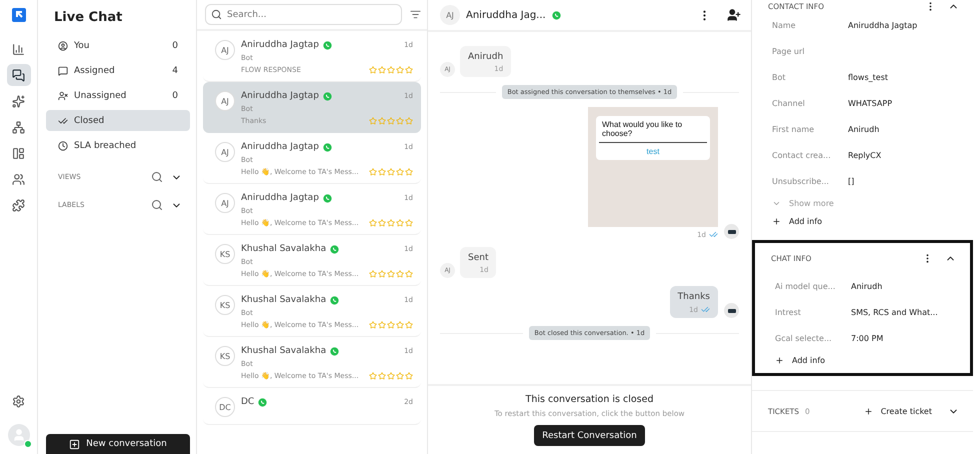 The image size is (975, 454). I want to click on field-label: Bot, so click(779, 77).